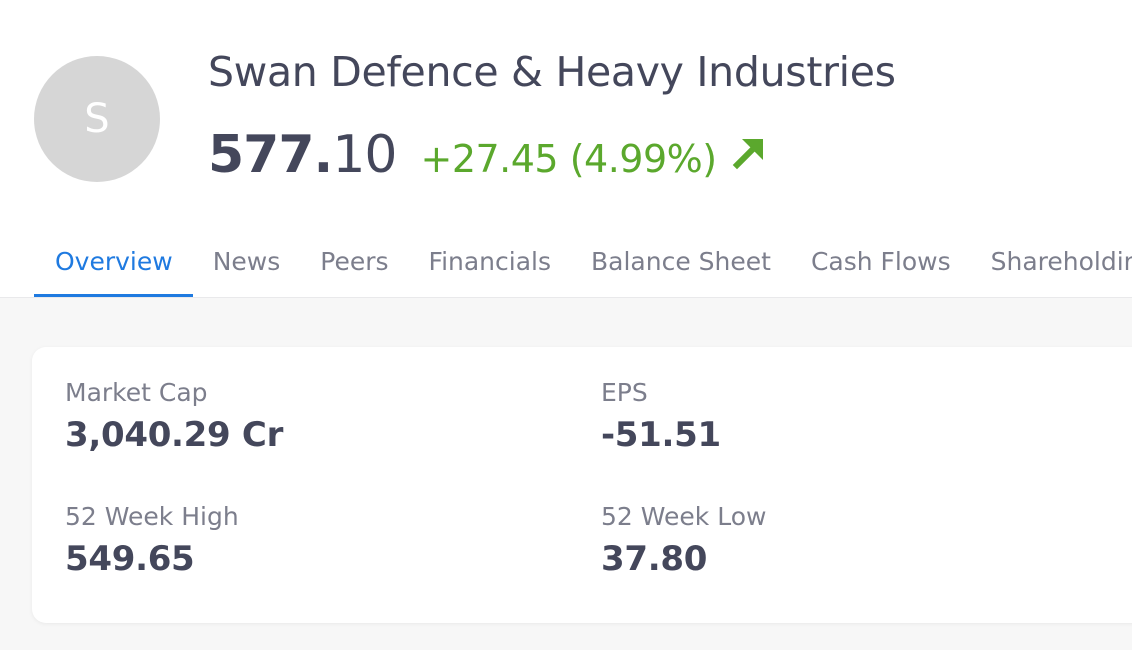 The width and height of the screenshot is (1132, 650). Describe the element at coordinates (749, 153) in the screenshot. I see `arrow-up-right-icon` at that location.